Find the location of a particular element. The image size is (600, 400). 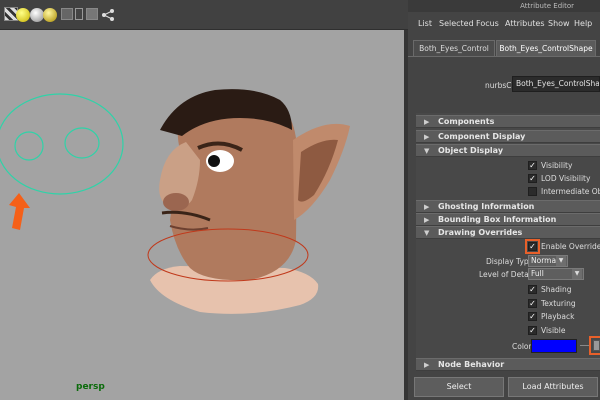

tab-both-eyes-control: Both_Eyes_Control is located at coordinates (454, 48).